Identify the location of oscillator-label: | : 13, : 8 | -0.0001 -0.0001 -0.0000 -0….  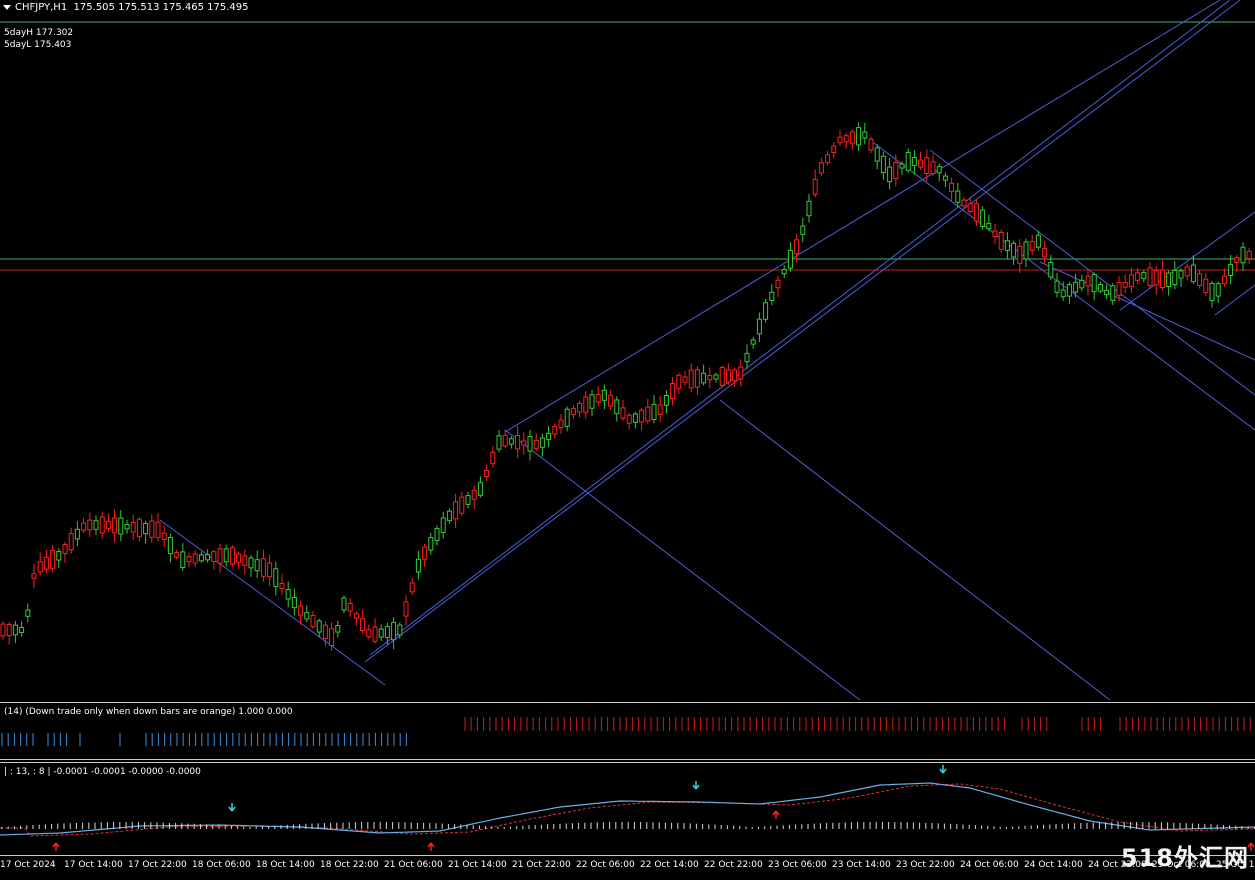
(102, 772).